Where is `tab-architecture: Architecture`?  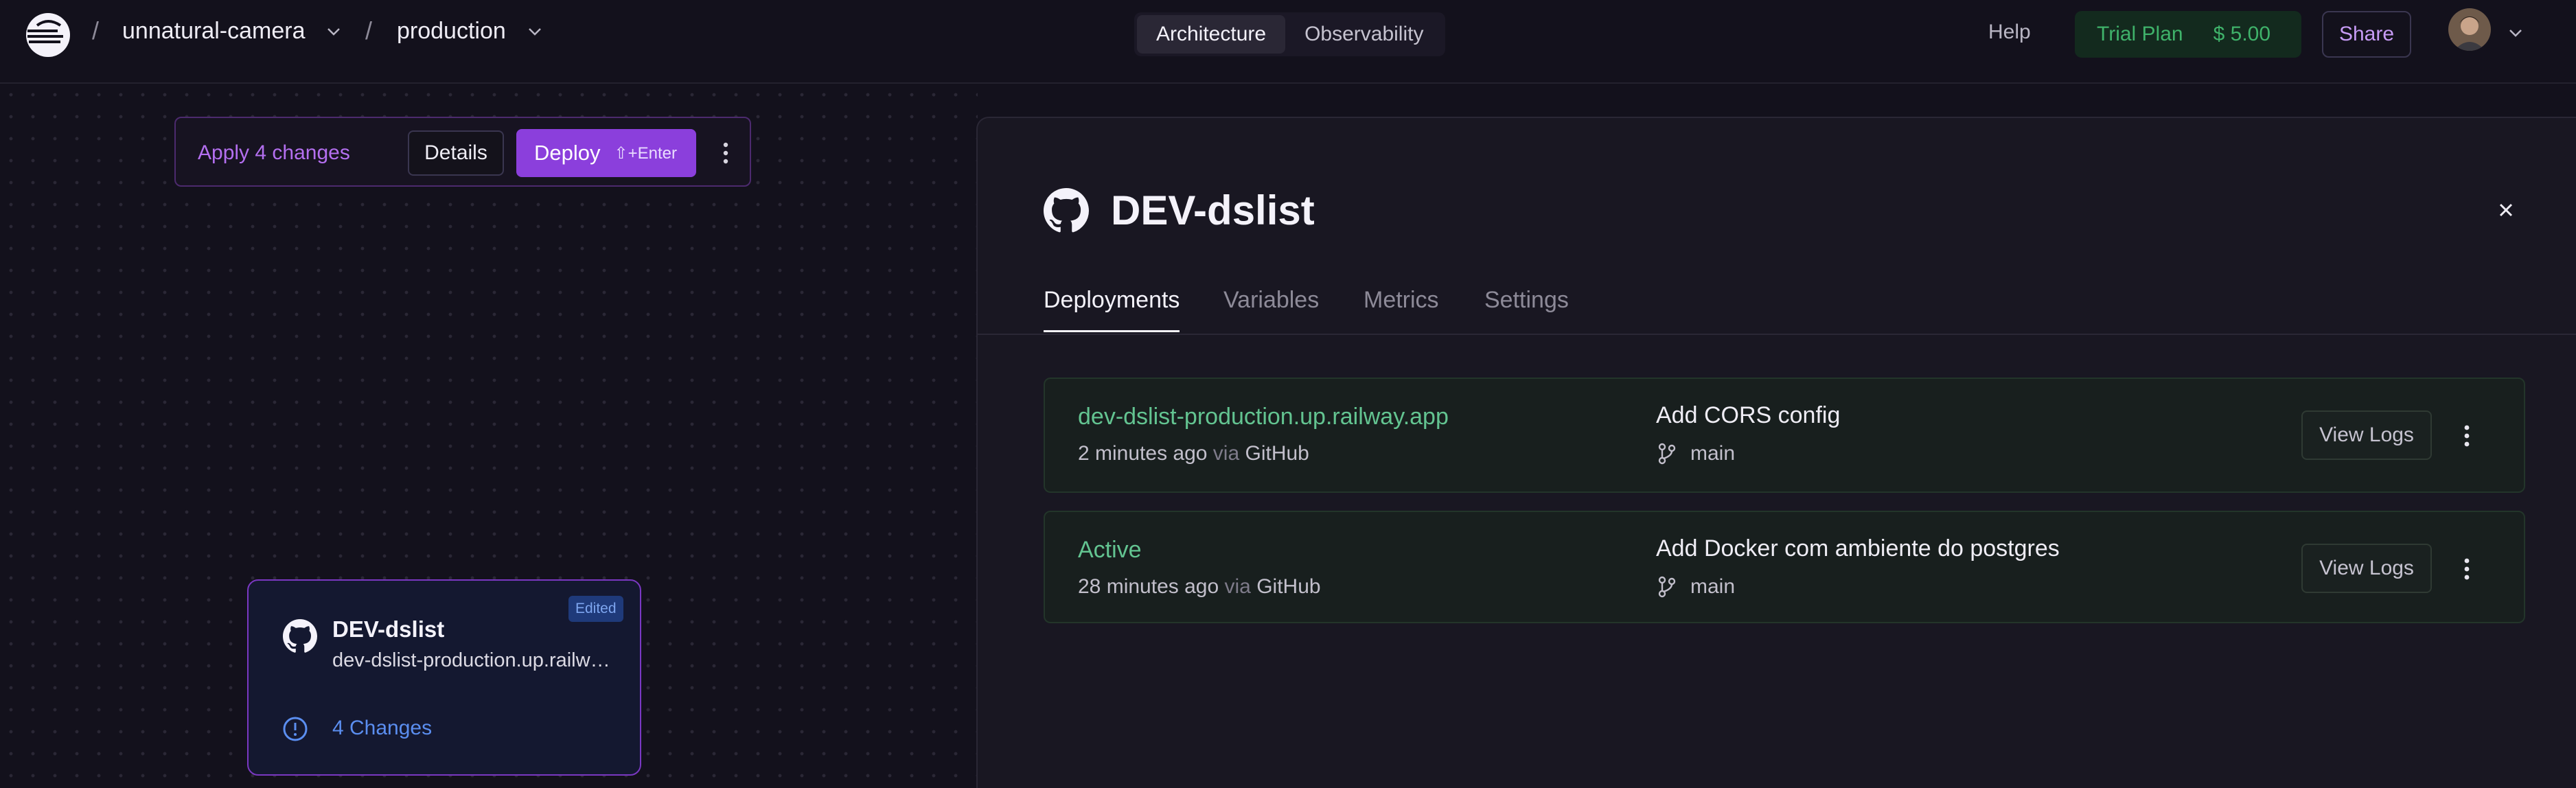 tab-architecture: Architecture is located at coordinates (1211, 35).